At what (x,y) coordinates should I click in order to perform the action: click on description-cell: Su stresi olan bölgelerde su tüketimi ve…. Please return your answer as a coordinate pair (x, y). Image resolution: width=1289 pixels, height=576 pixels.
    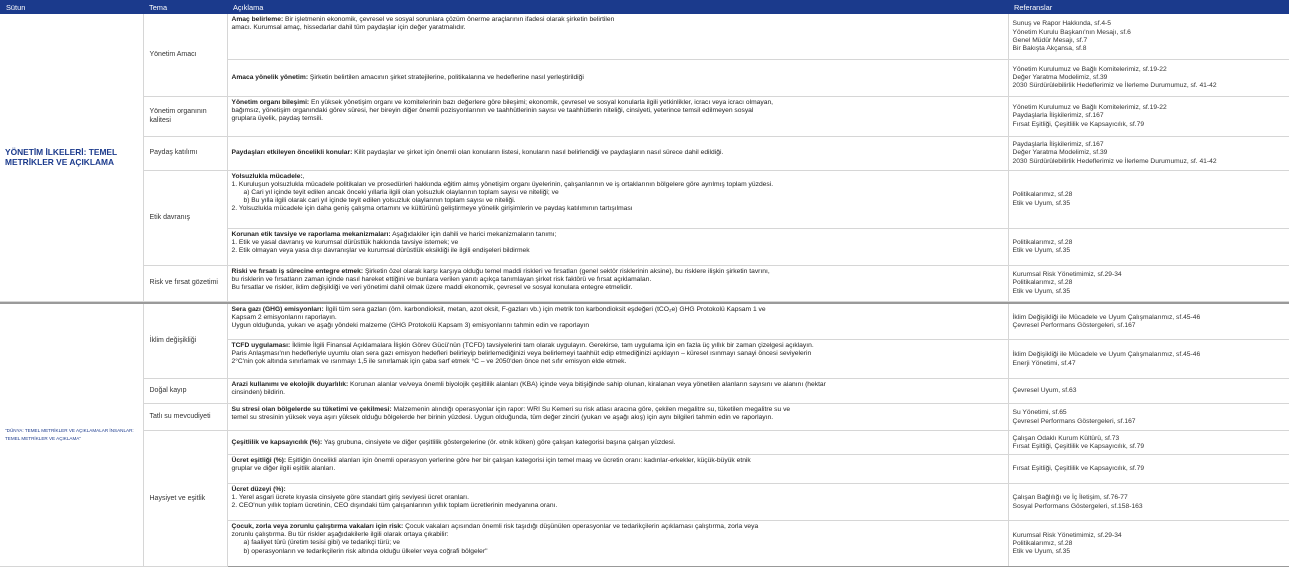
    Looking at the image, I should click on (618, 417).